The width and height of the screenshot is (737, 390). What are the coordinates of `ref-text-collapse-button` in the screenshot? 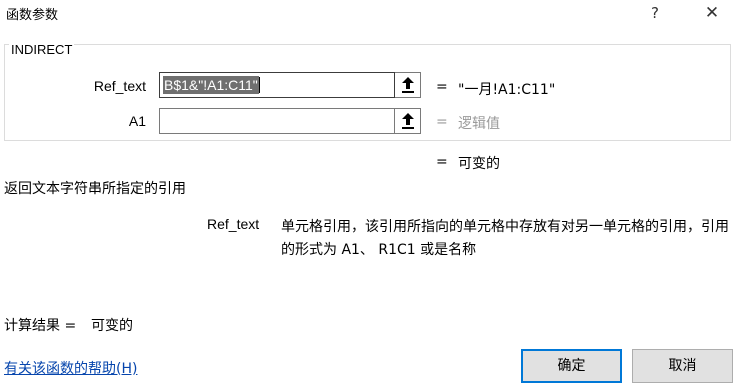 It's located at (408, 85).